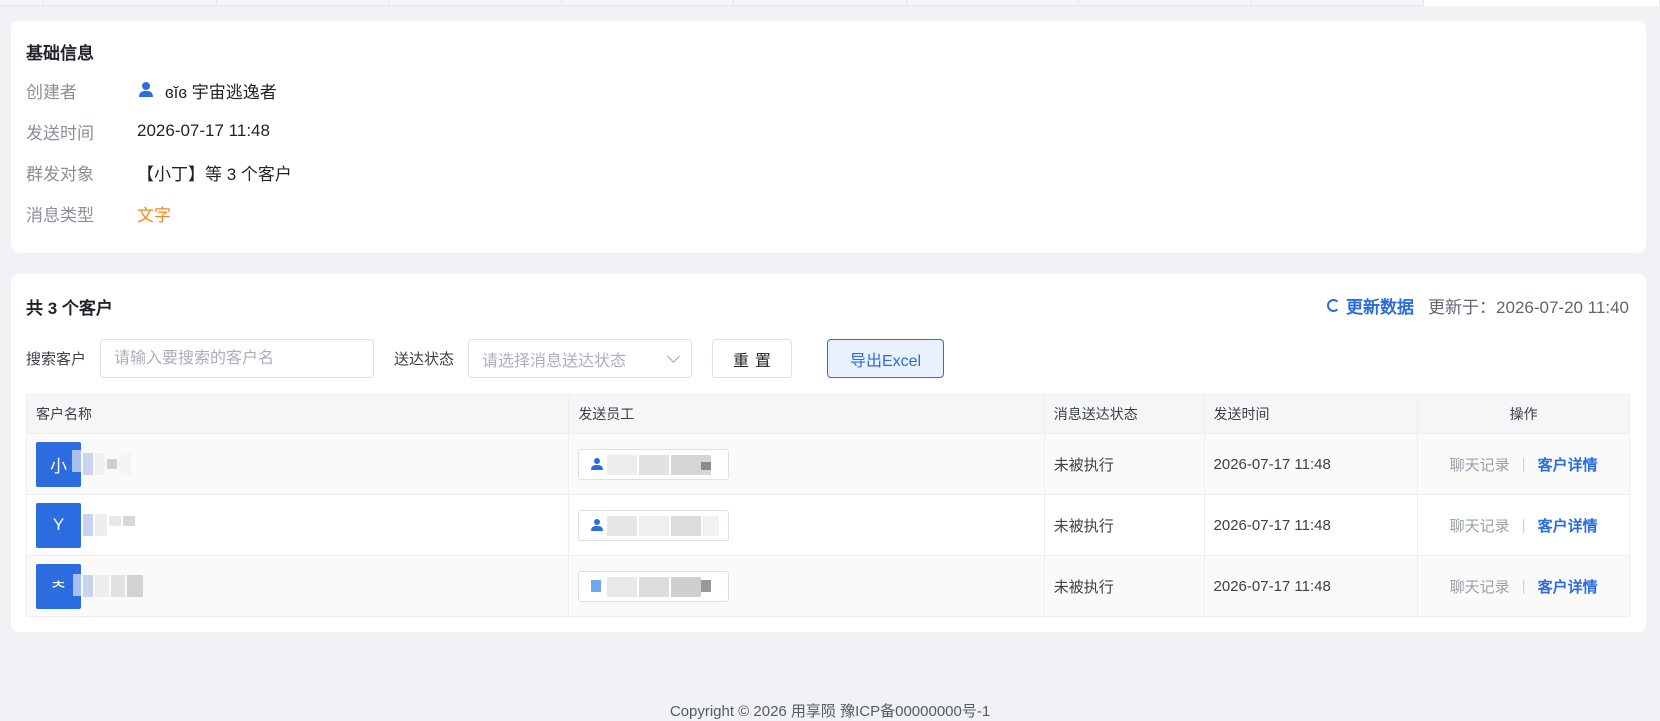 The image size is (1660, 721). What do you see at coordinates (1523, 414) in the screenshot?
I see `col-actions: 操作` at bounding box center [1523, 414].